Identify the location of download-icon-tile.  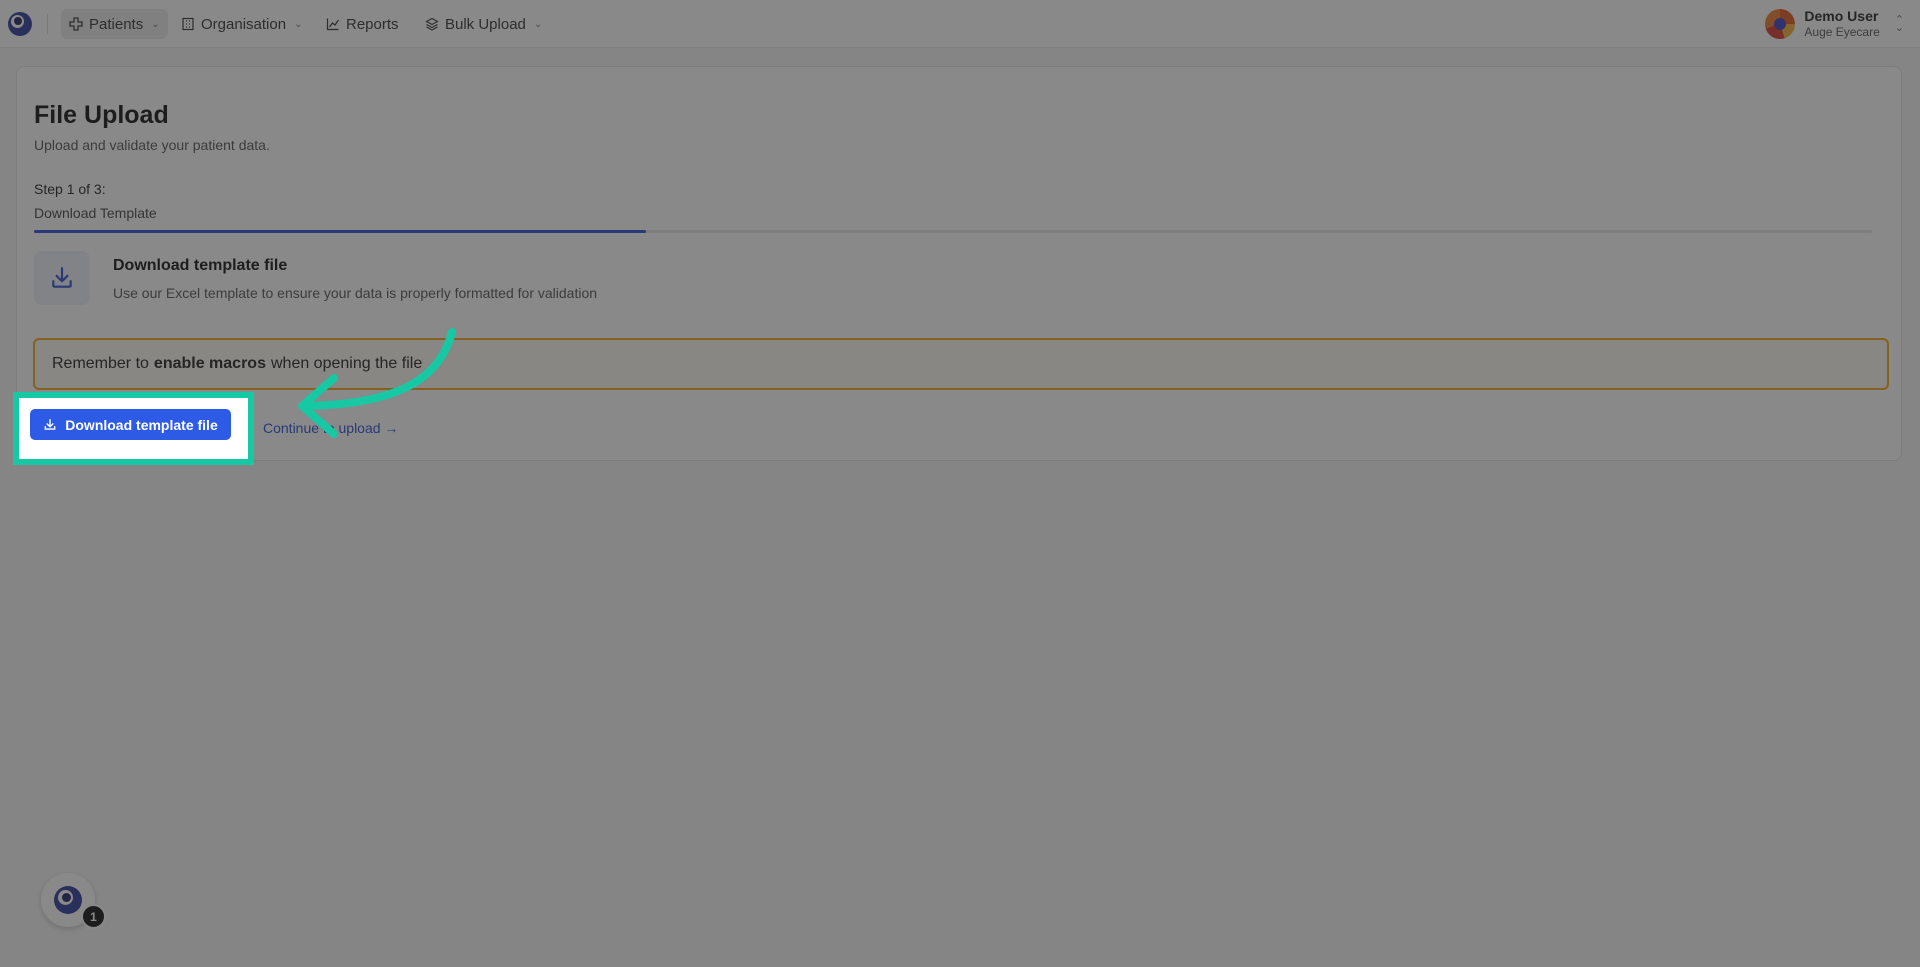
(62, 278).